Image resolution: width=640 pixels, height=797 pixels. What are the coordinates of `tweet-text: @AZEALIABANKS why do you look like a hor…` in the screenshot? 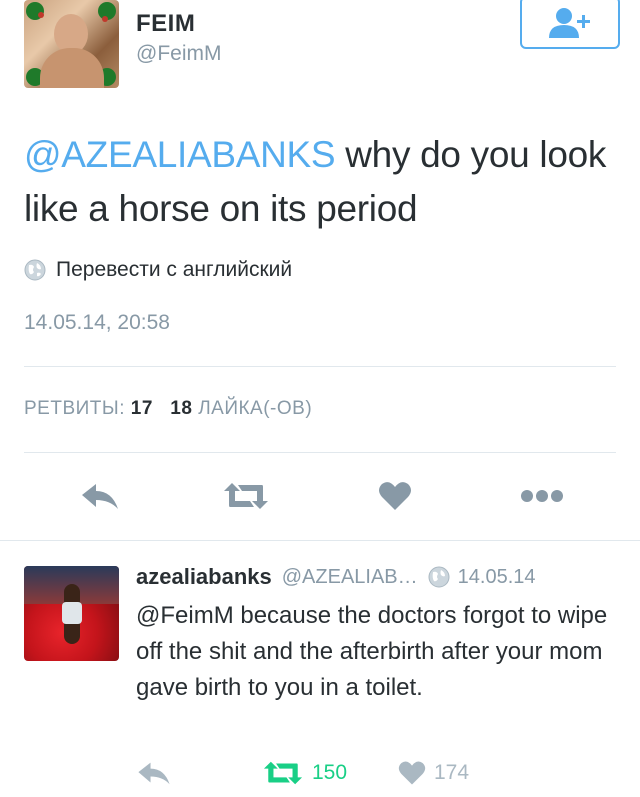 It's located at (324, 182).